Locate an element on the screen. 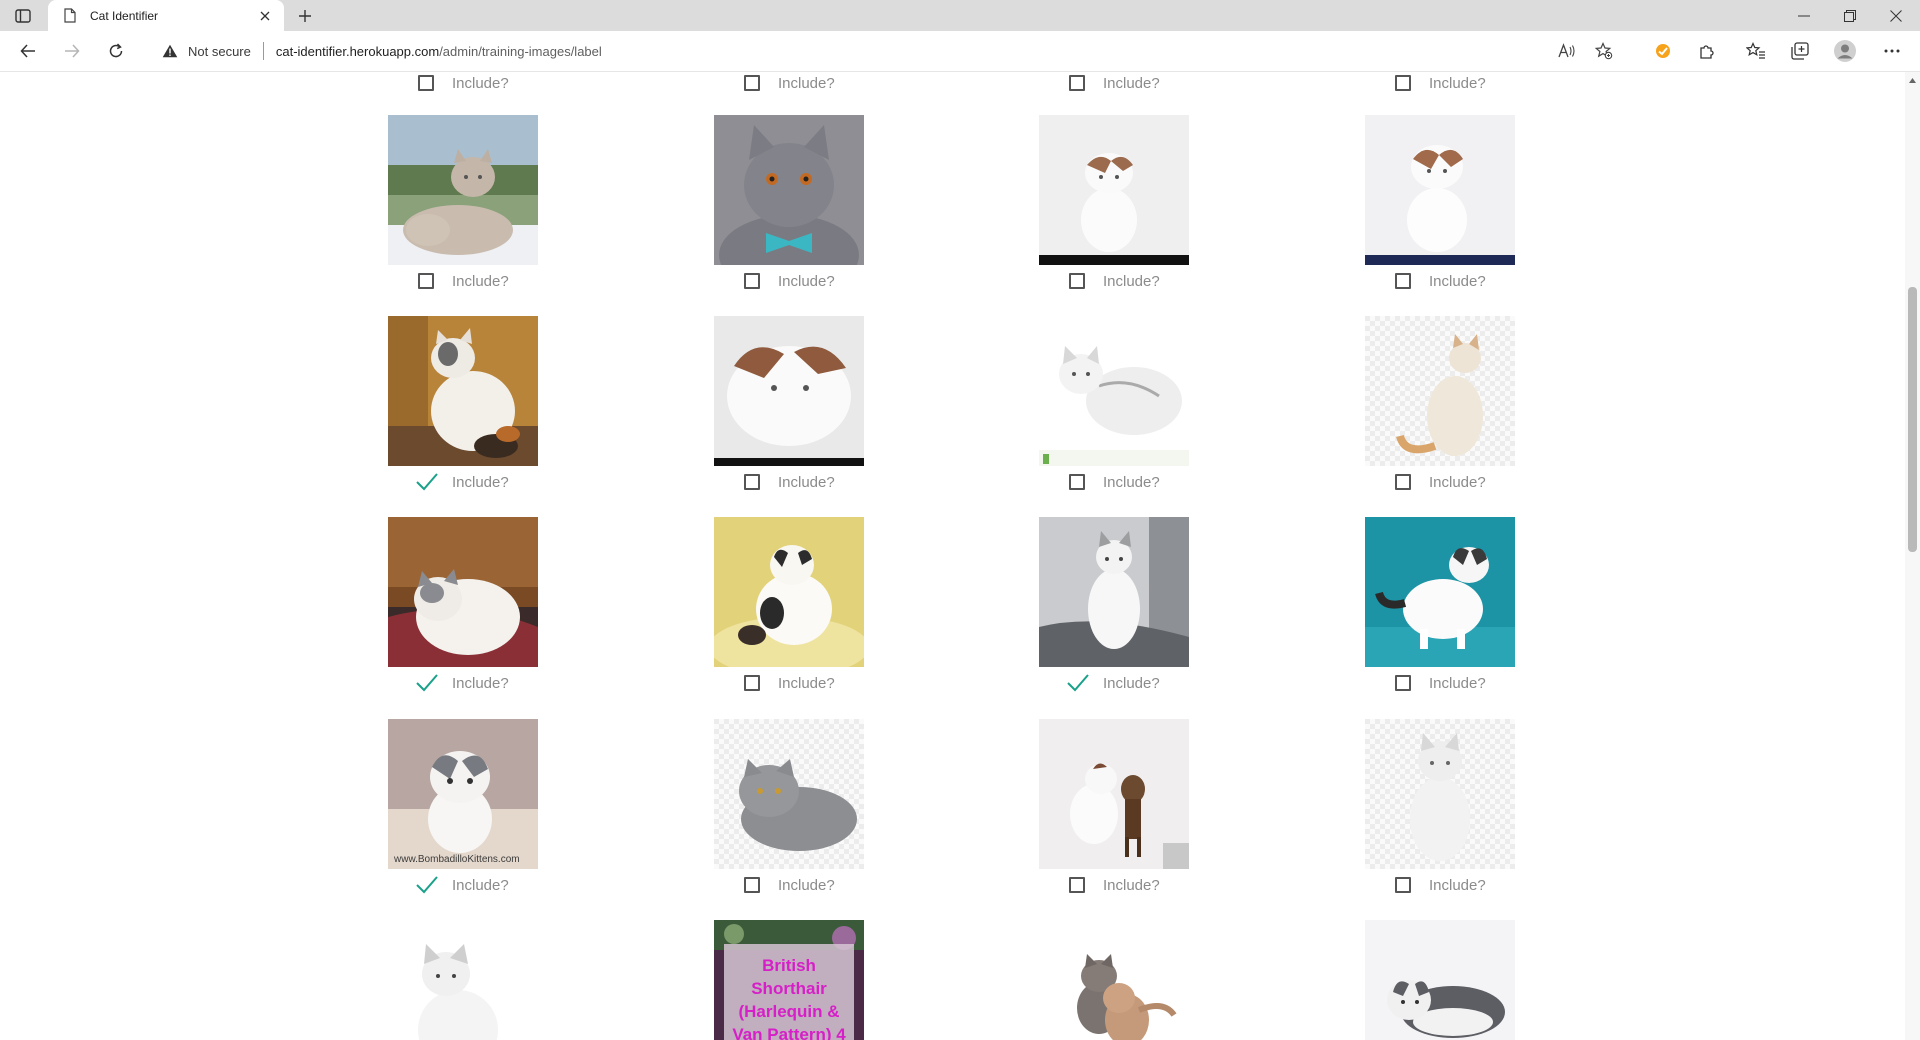 The height and width of the screenshot is (1040, 1920). restore-icon is located at coordinates (1850, 15).